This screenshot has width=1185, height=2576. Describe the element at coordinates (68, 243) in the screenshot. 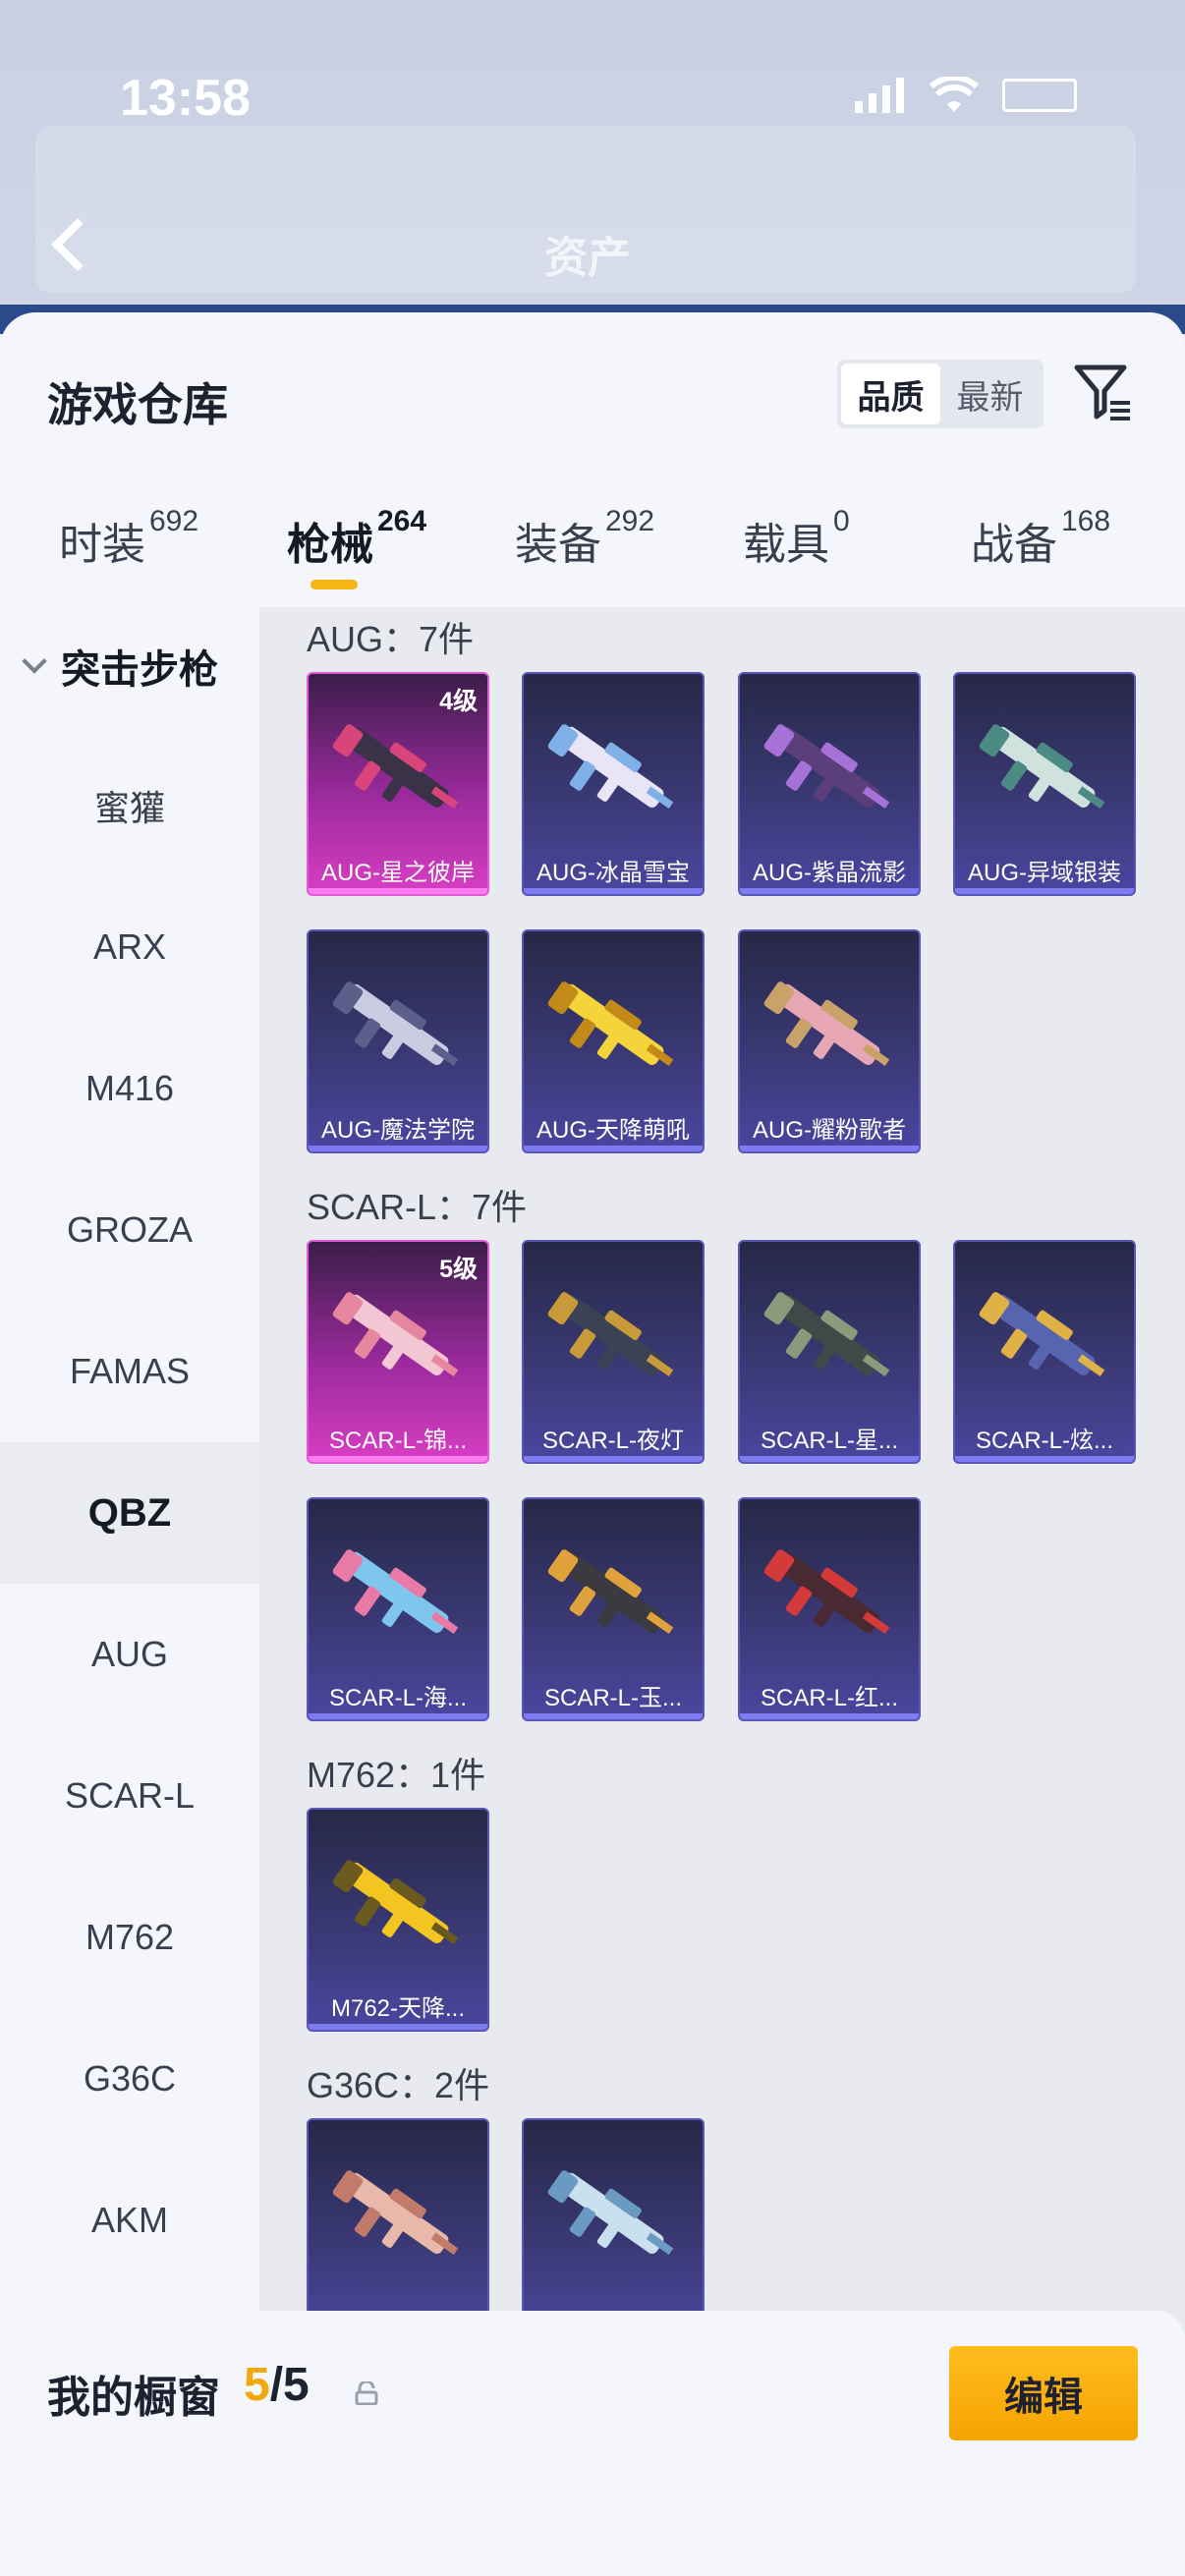

I see `back-button` at that location.